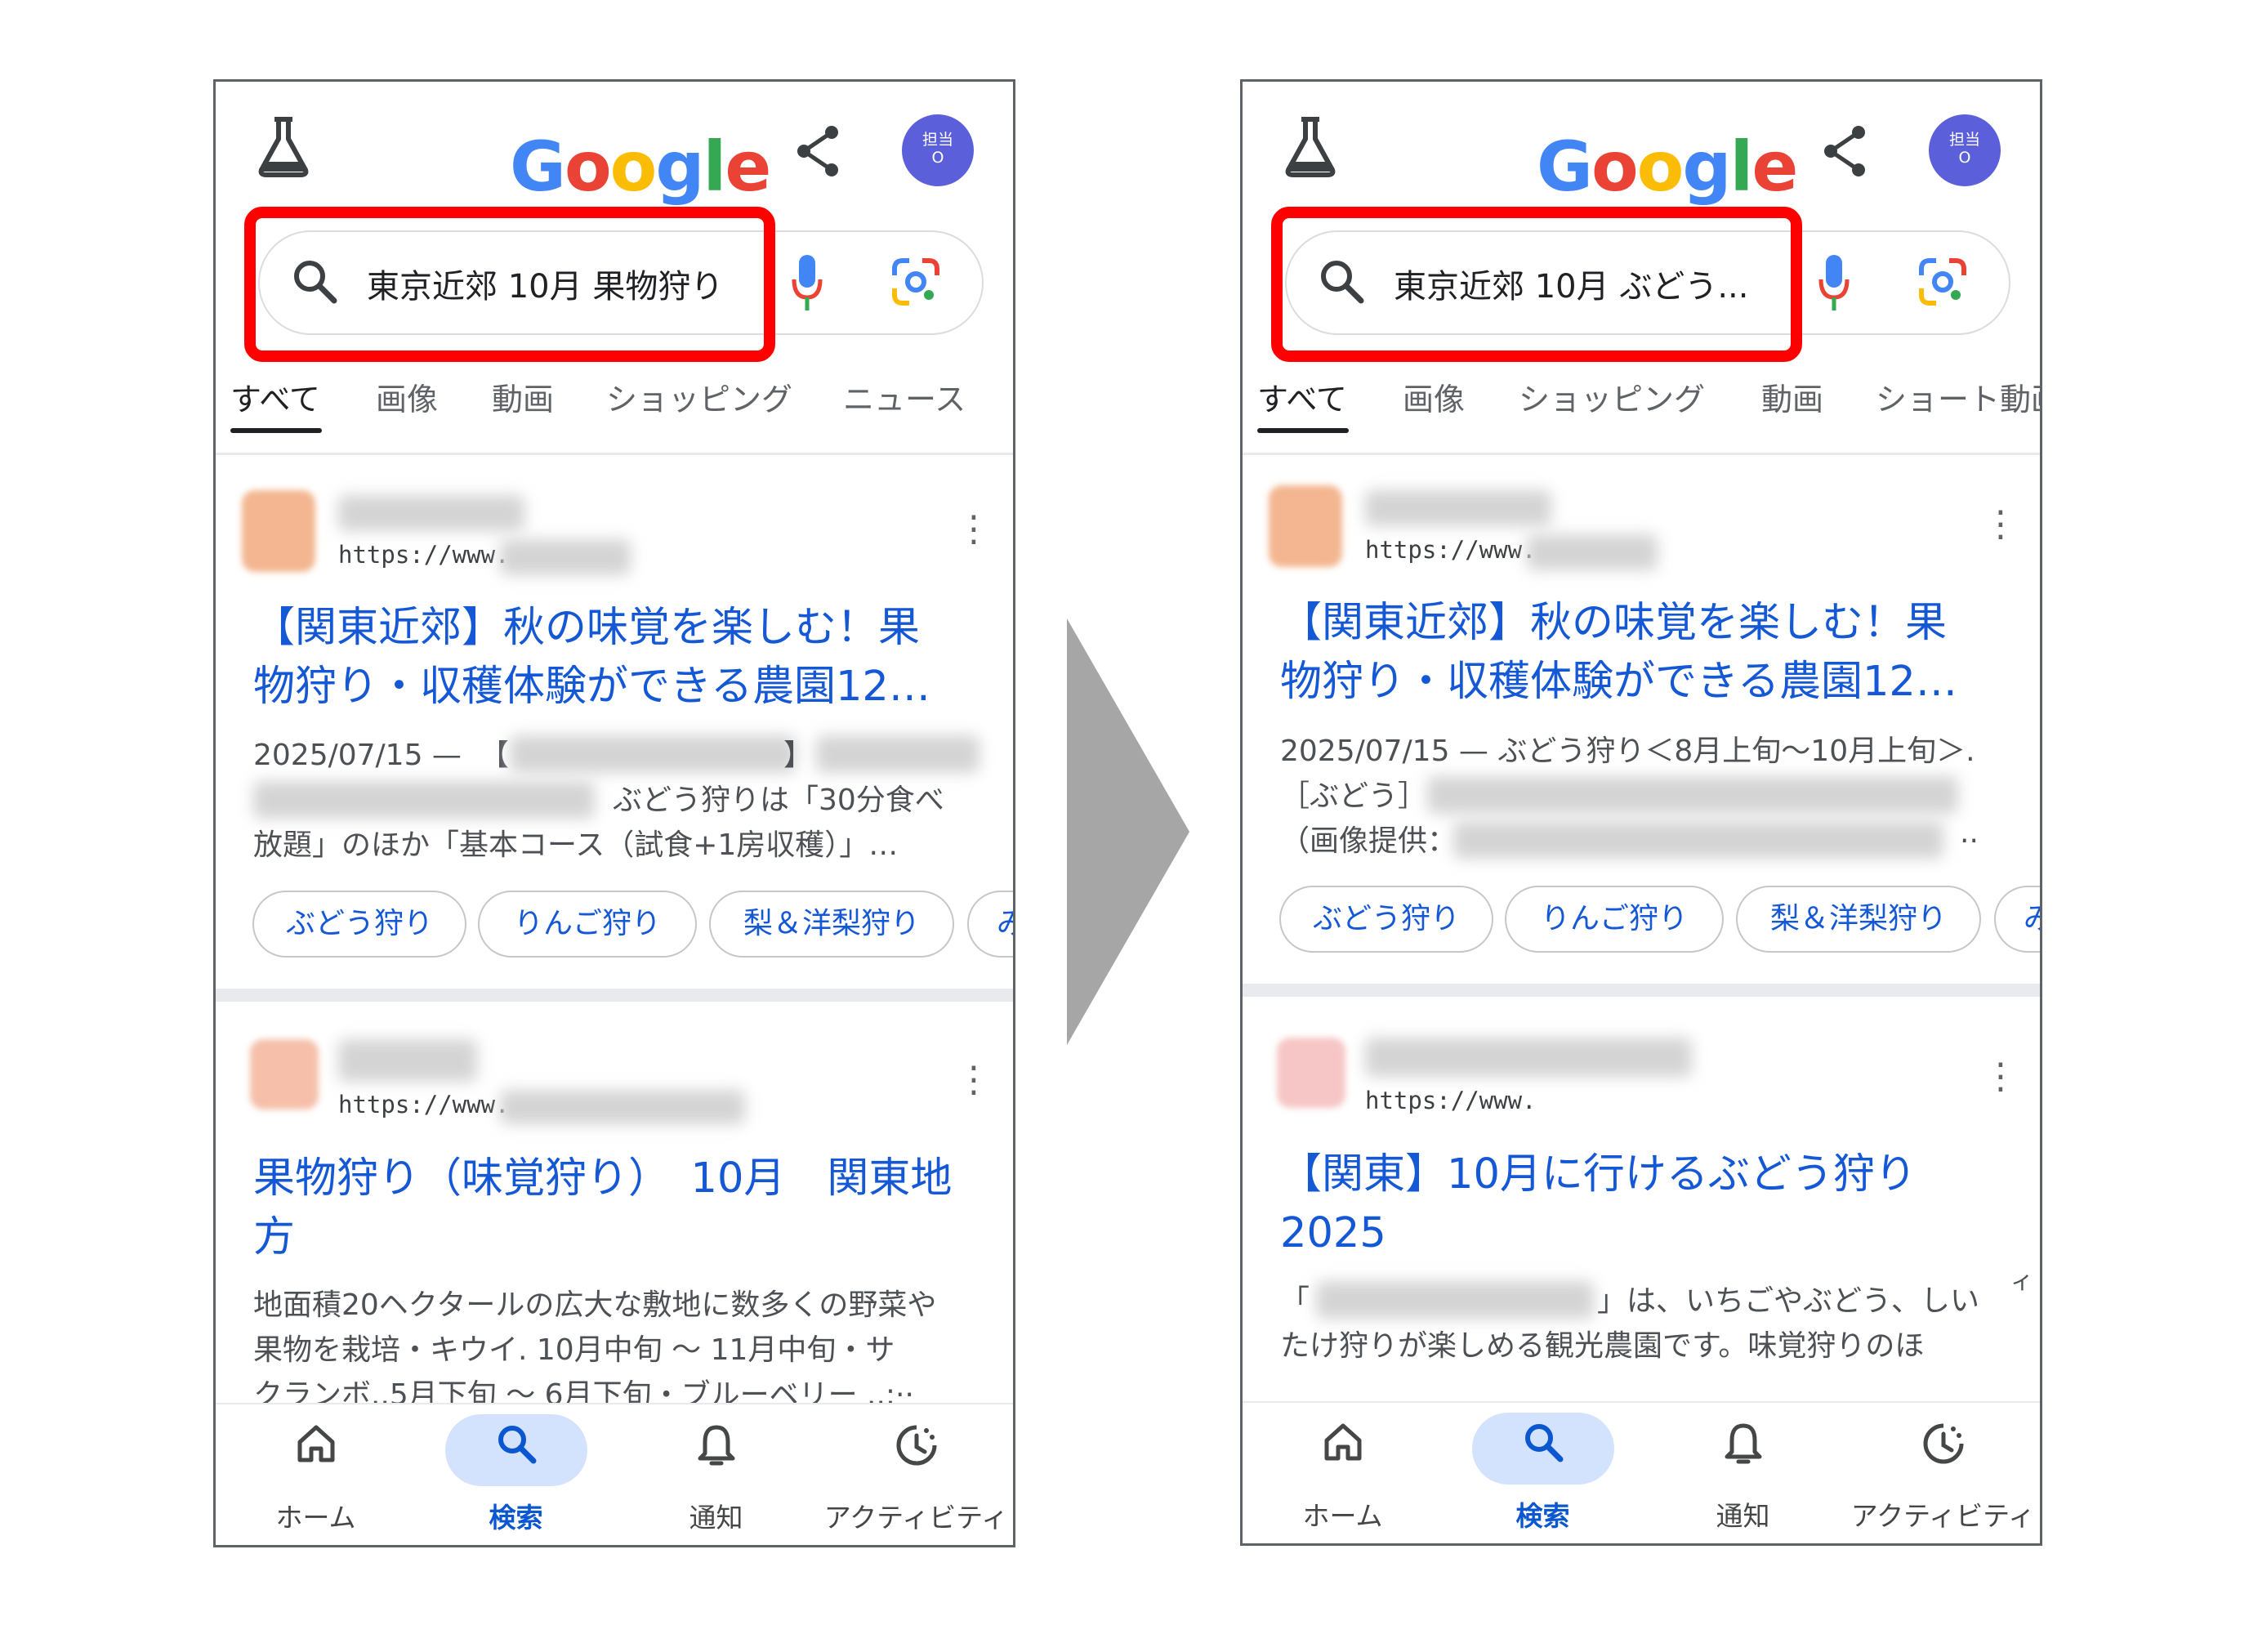  What do you see at coordinates (1368, 841) in the screenshot?
I see `snippet-line: （画像提供：` at bounding box center [1368, 841].